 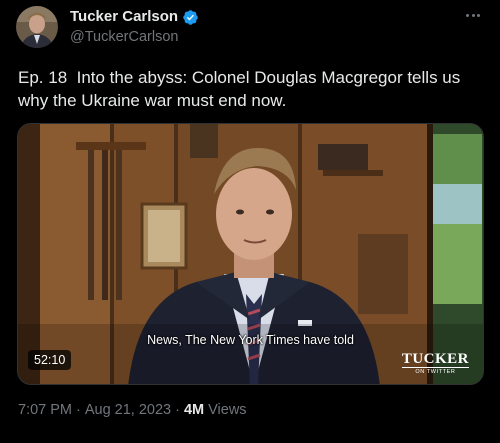 I want to click on views-count: 4M, so click(x=194, y=410).